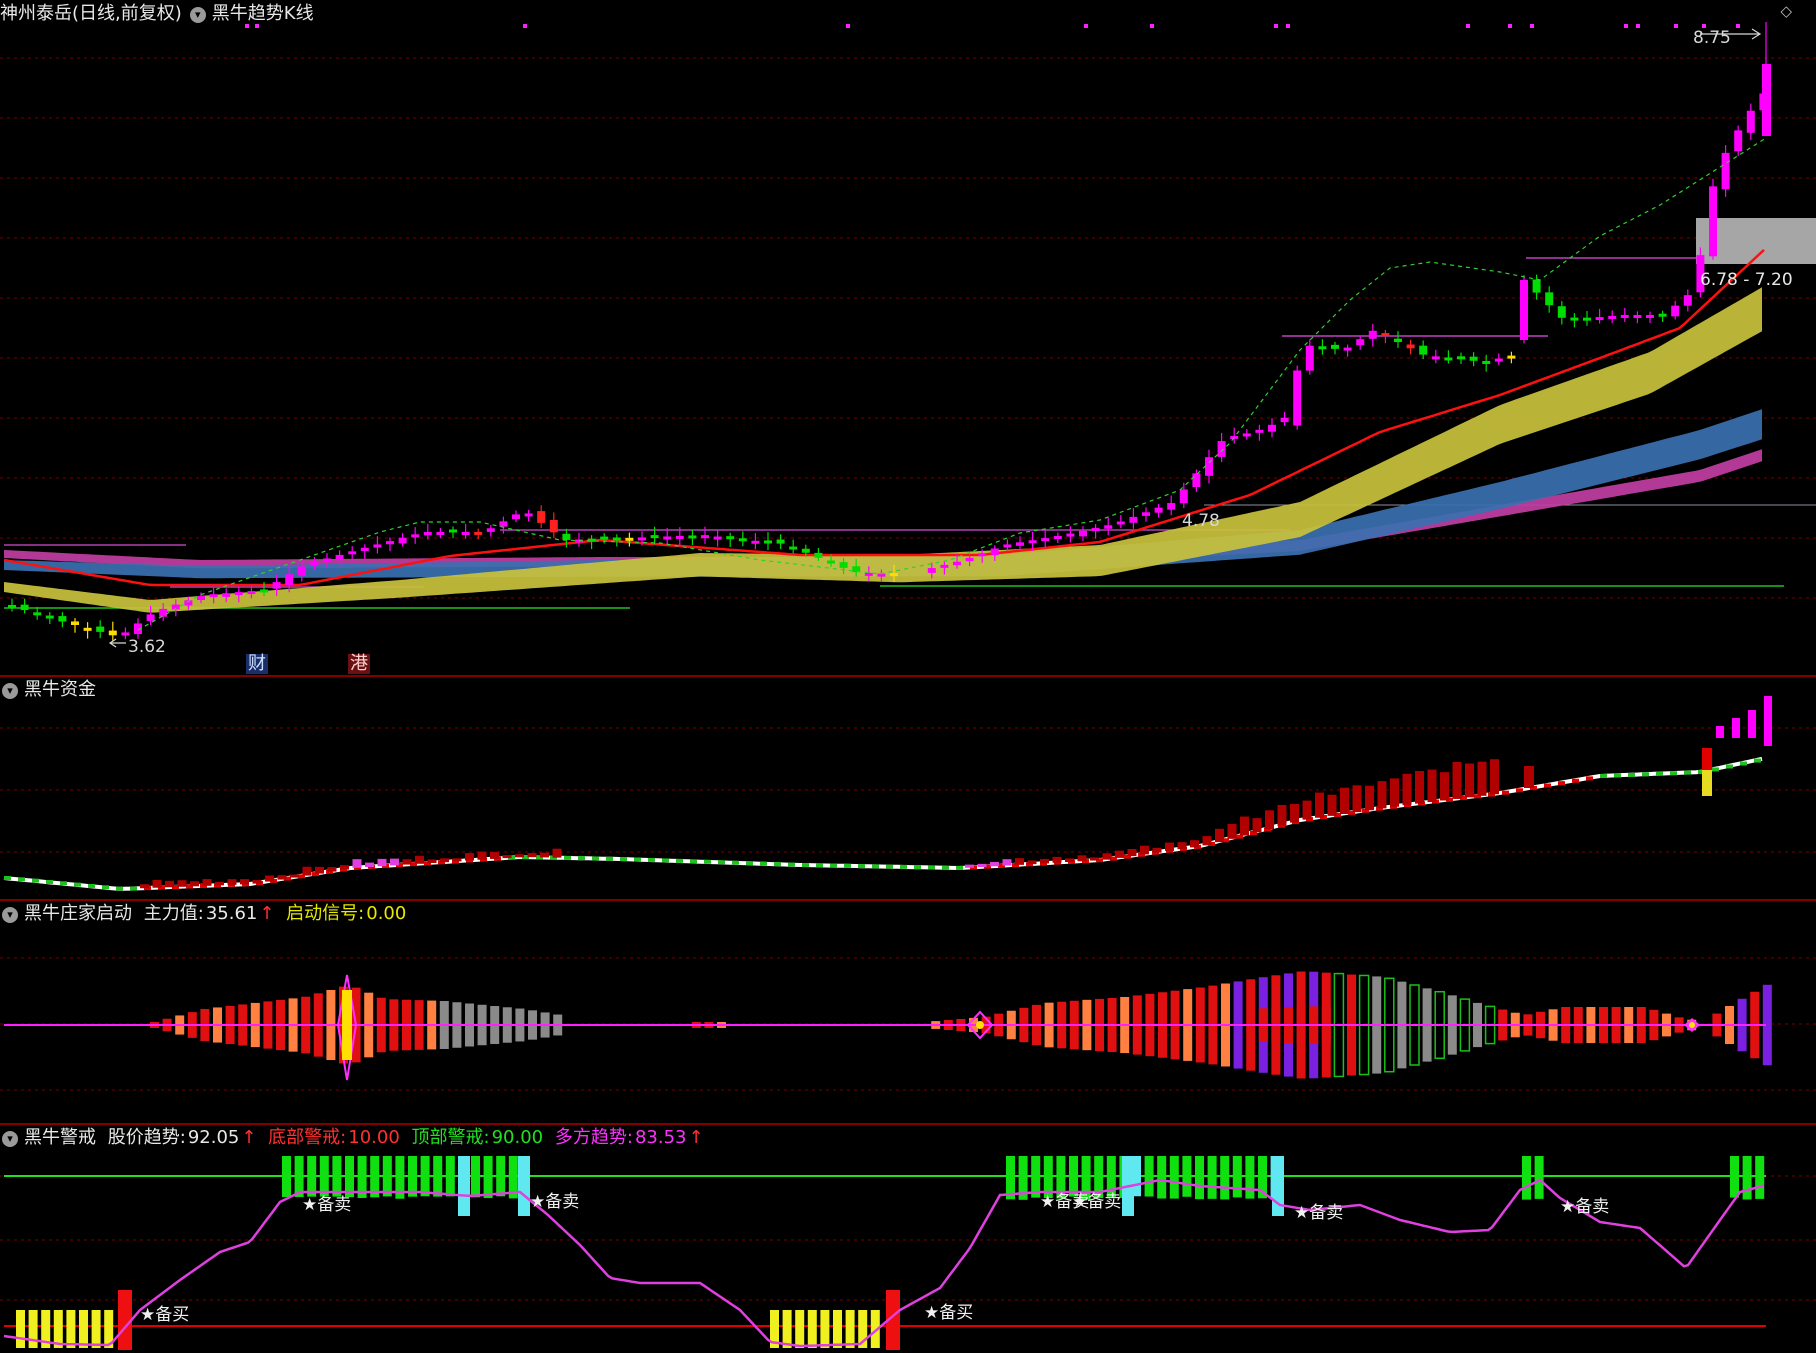 This screenshot has height=1353, width=1816. I want to click on support-label: 4.78, so click(1201, 521).